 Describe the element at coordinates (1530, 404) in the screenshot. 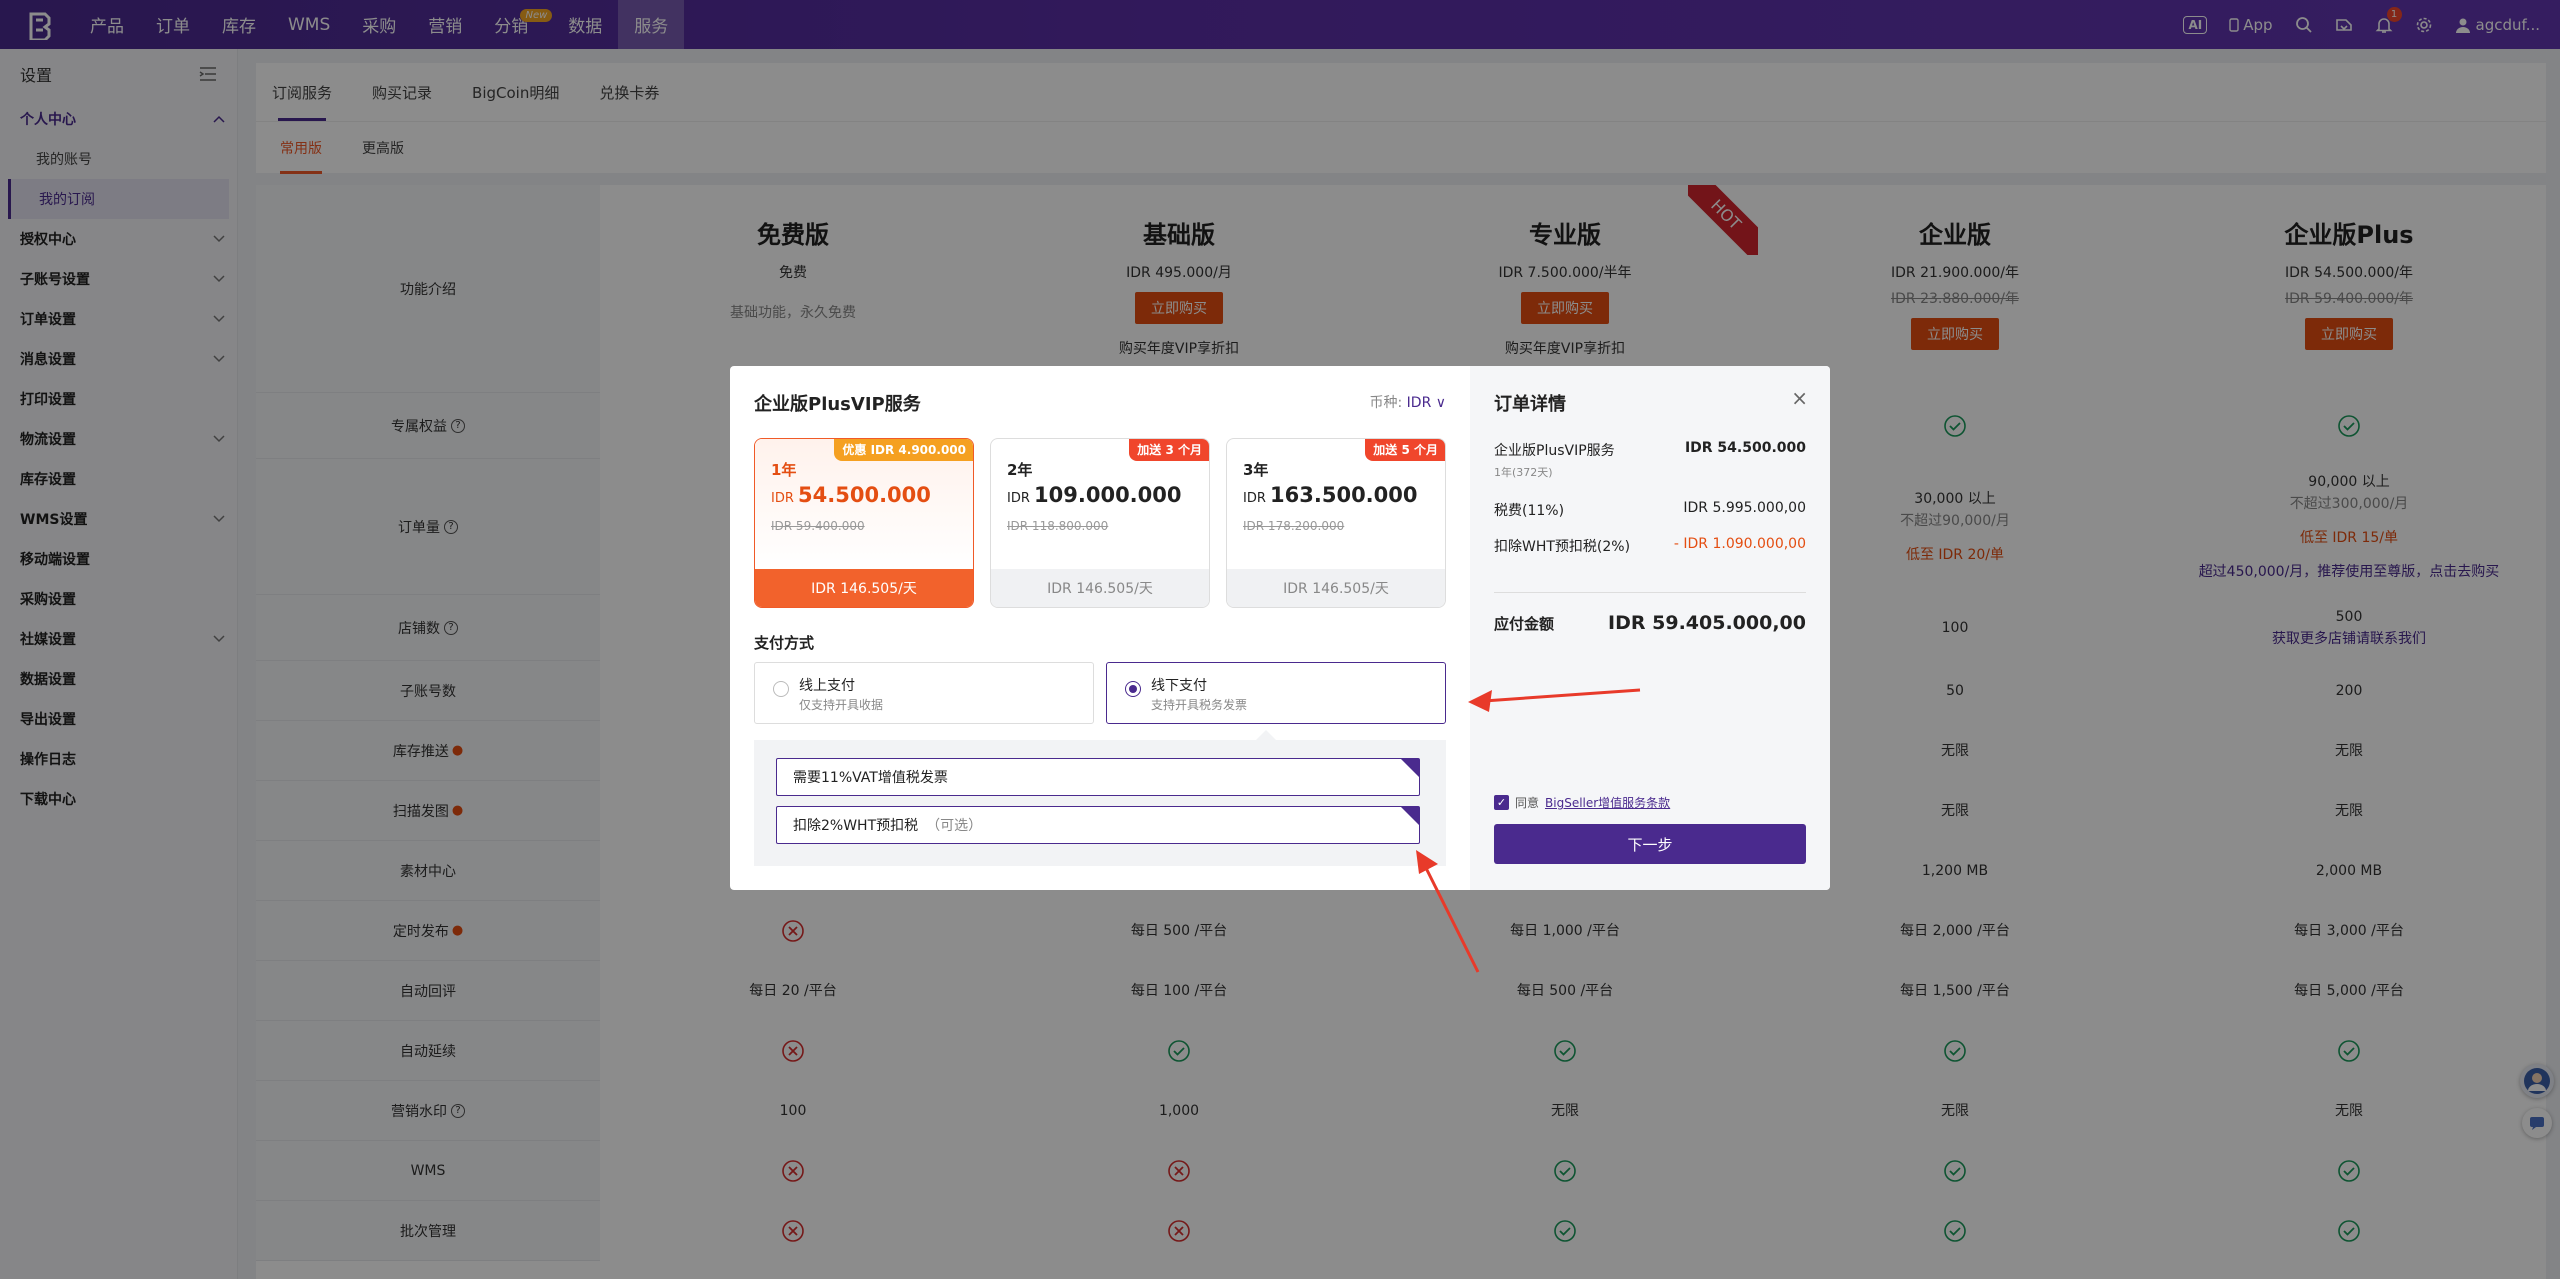

I see `order-details-title: 订单详情` at that location.